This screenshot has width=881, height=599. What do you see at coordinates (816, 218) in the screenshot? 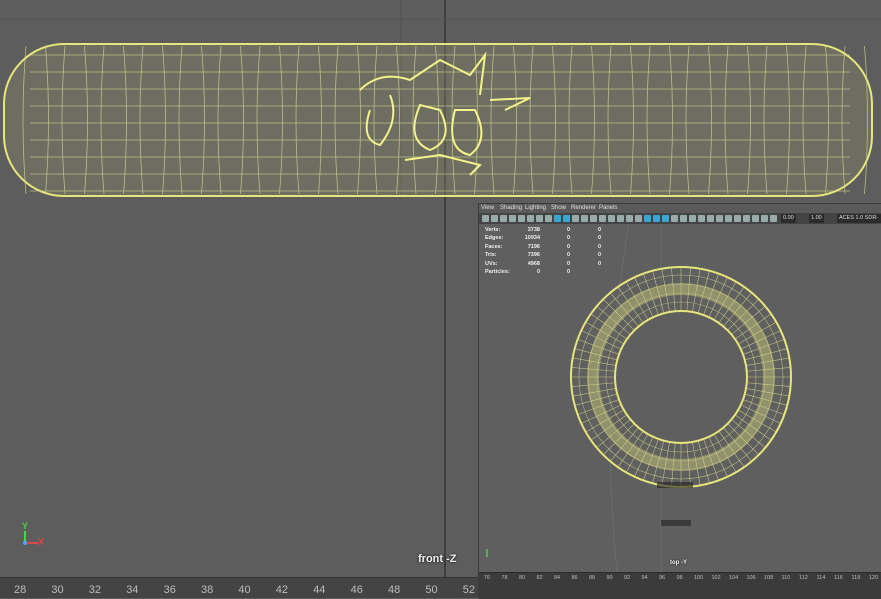
I see `exposure-field: 1.00` at bounding box center [816, 218].